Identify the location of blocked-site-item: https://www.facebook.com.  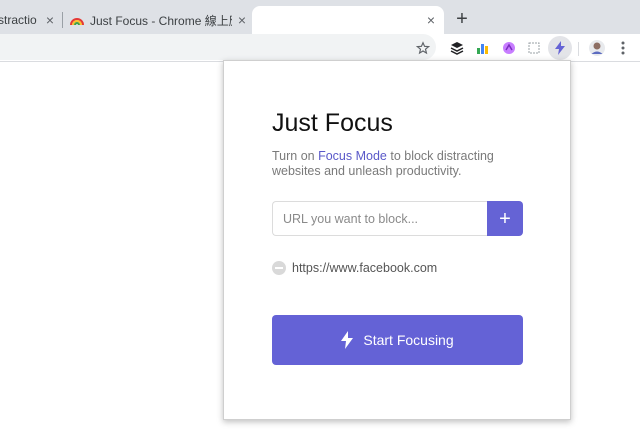
(354, 268).